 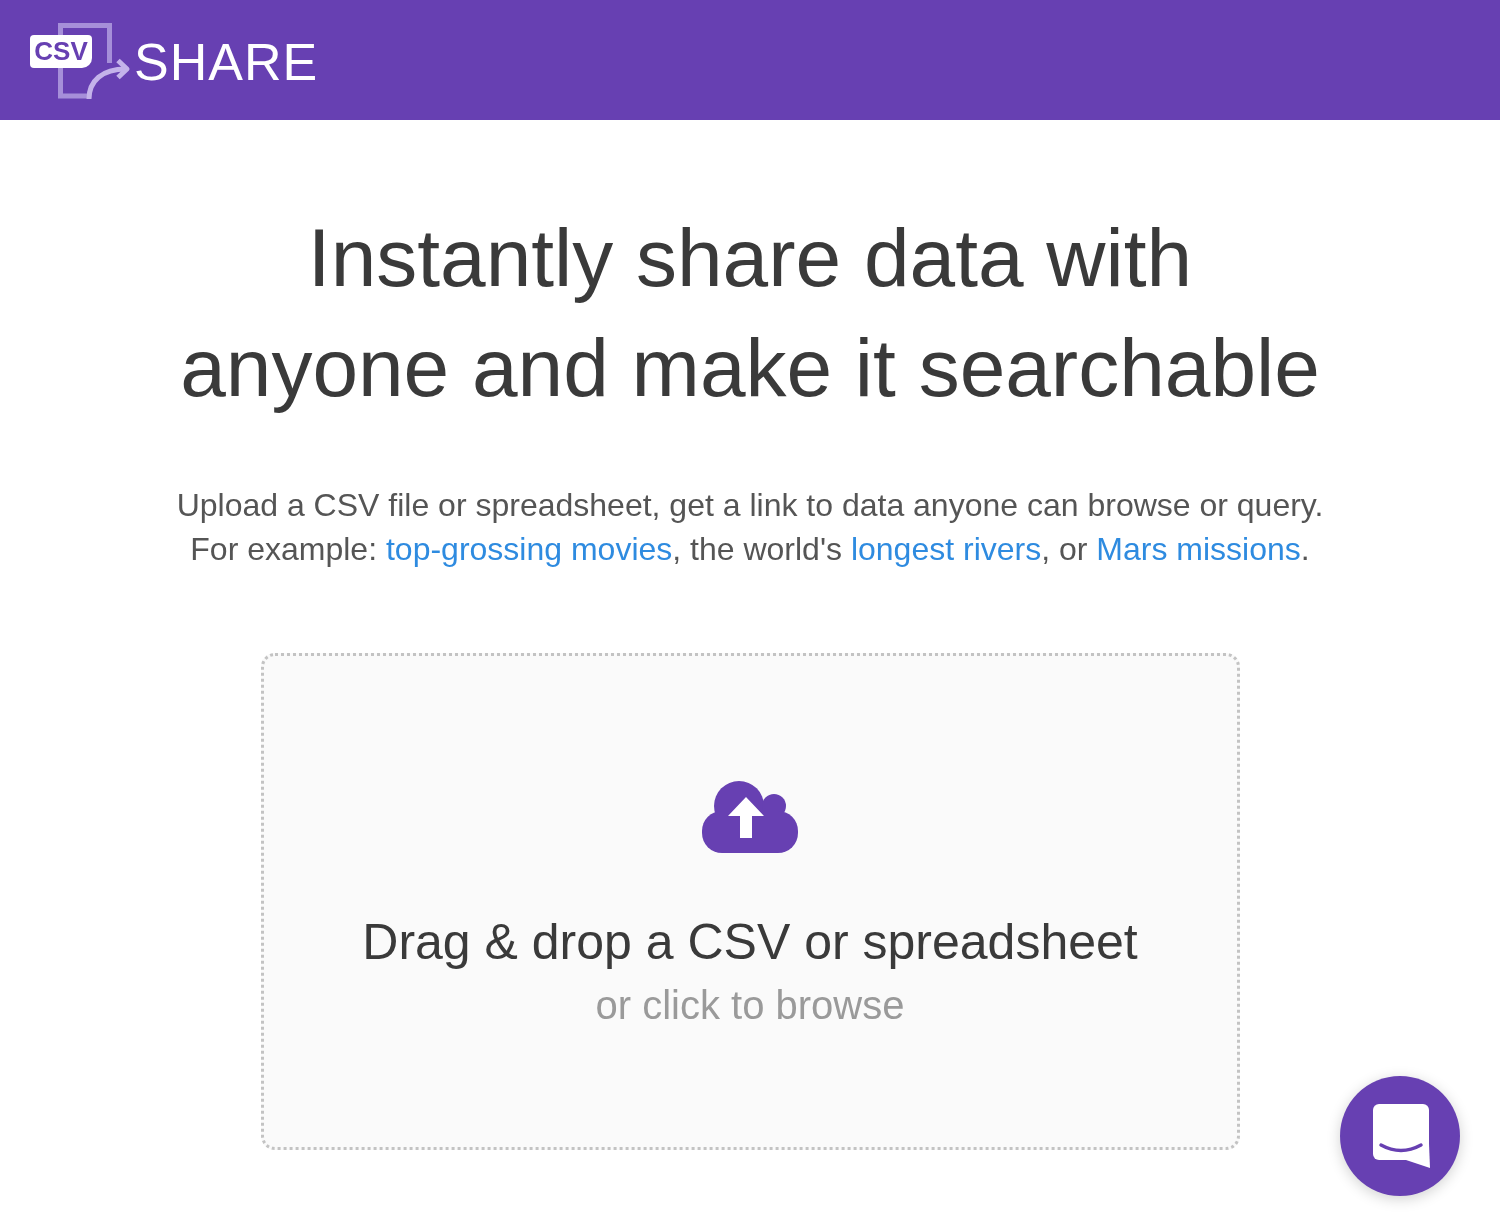 I want to click on chat-bubble-icon, so click(x=1401, y=1137).